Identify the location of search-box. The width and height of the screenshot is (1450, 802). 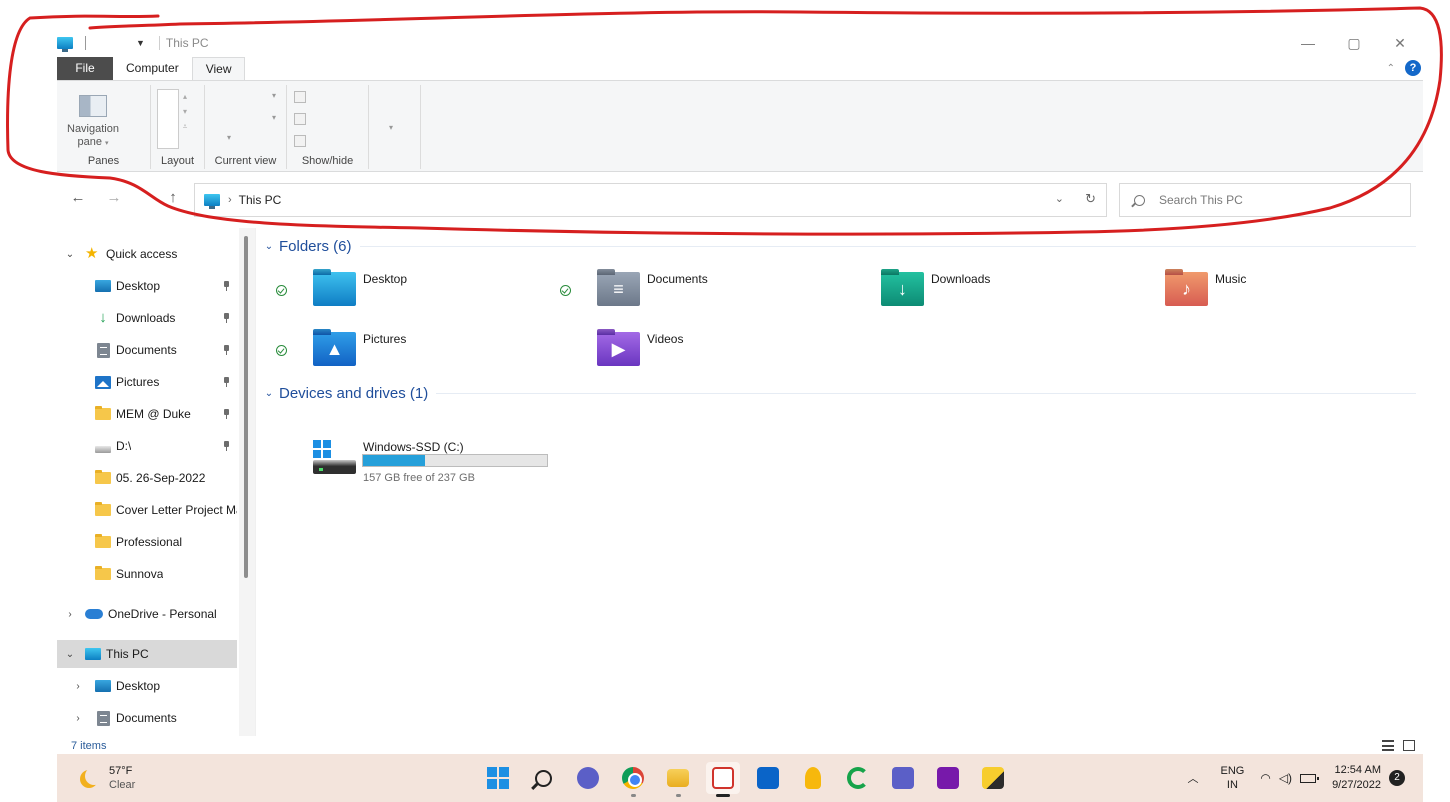
(1265, 200).